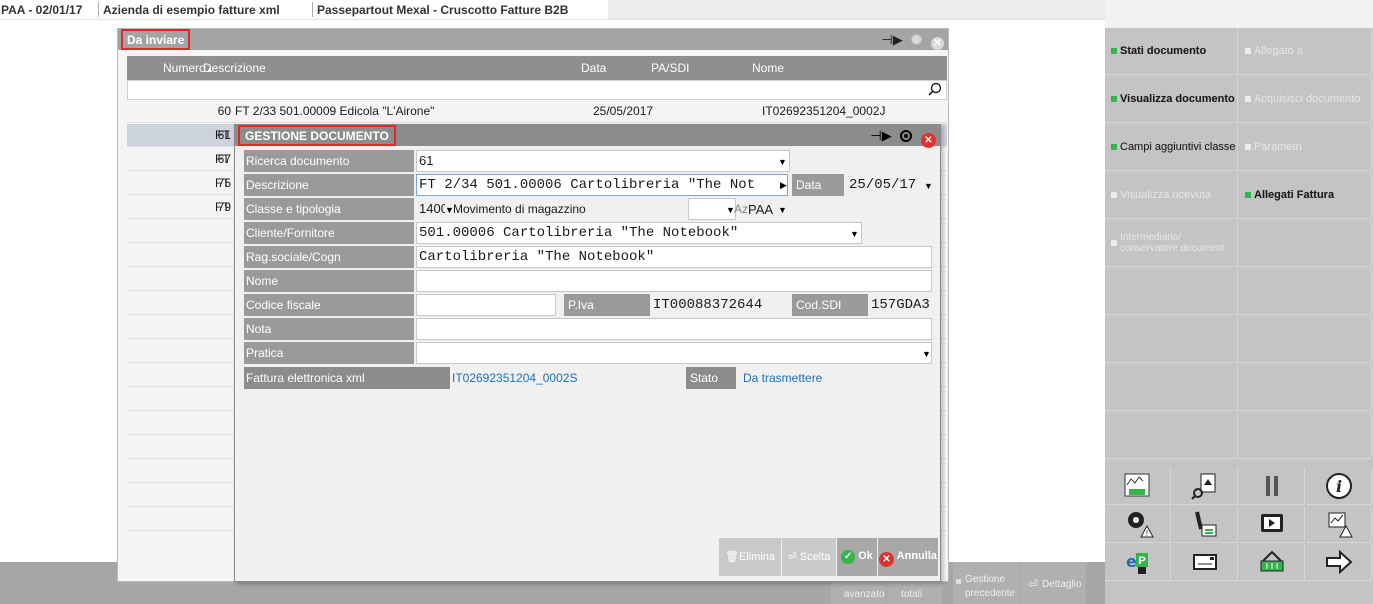 The height and width of the screenshot is (604, 1373). Describe the element at coordinates (1171, 195) in the screenshot. I see `visualizza-ricevuta-button: Visualizza ricevuta` at that location.